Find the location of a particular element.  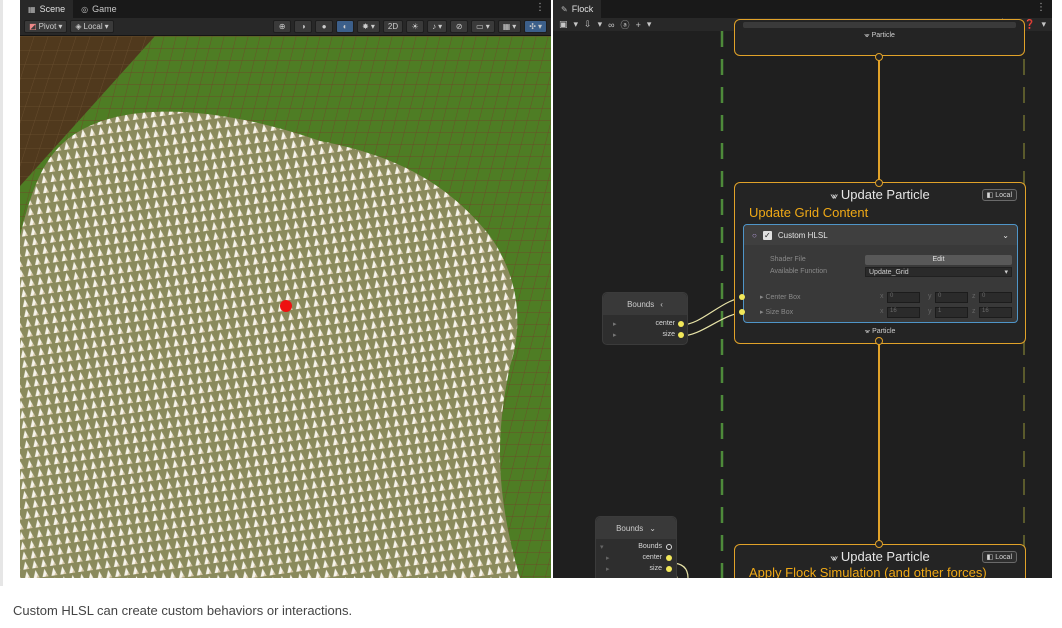

help-icon: ❓ is located at coordinates (1029, 24).